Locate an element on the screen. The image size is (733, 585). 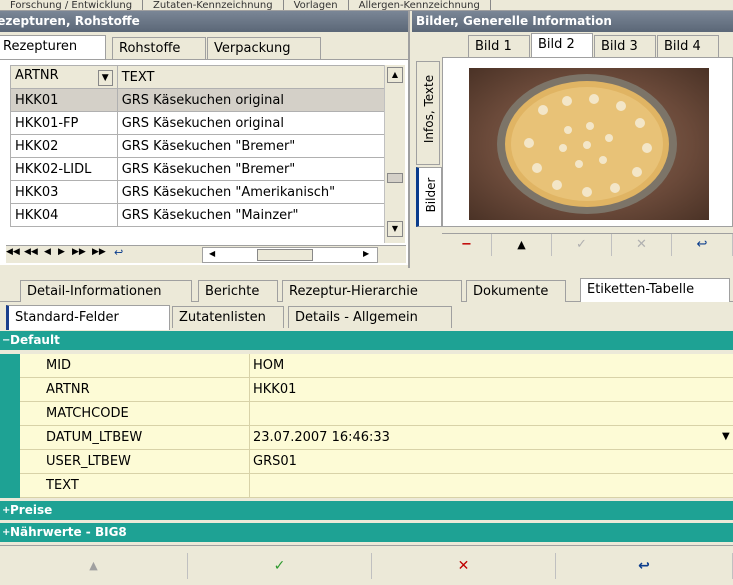
confirm-button: ✓ is located at coordinates (582, 245).